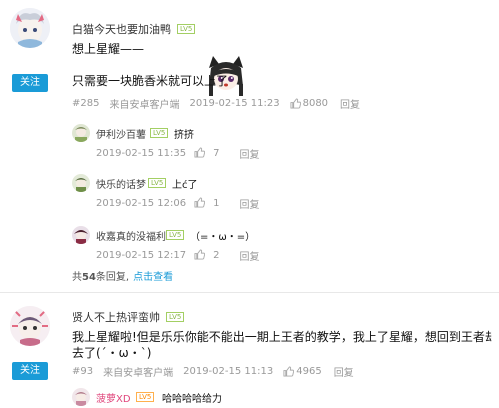  Describe the element at coordinates (86, 103) in the screenshot. I see `floor-number: #285` at that location.